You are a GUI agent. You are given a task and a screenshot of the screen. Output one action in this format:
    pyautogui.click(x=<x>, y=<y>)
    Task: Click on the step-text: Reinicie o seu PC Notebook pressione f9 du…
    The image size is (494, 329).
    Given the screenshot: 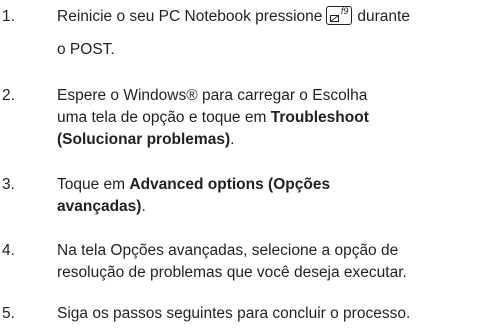 What is the action you would take?
    pyautogui.click(x=273, y=33)
    